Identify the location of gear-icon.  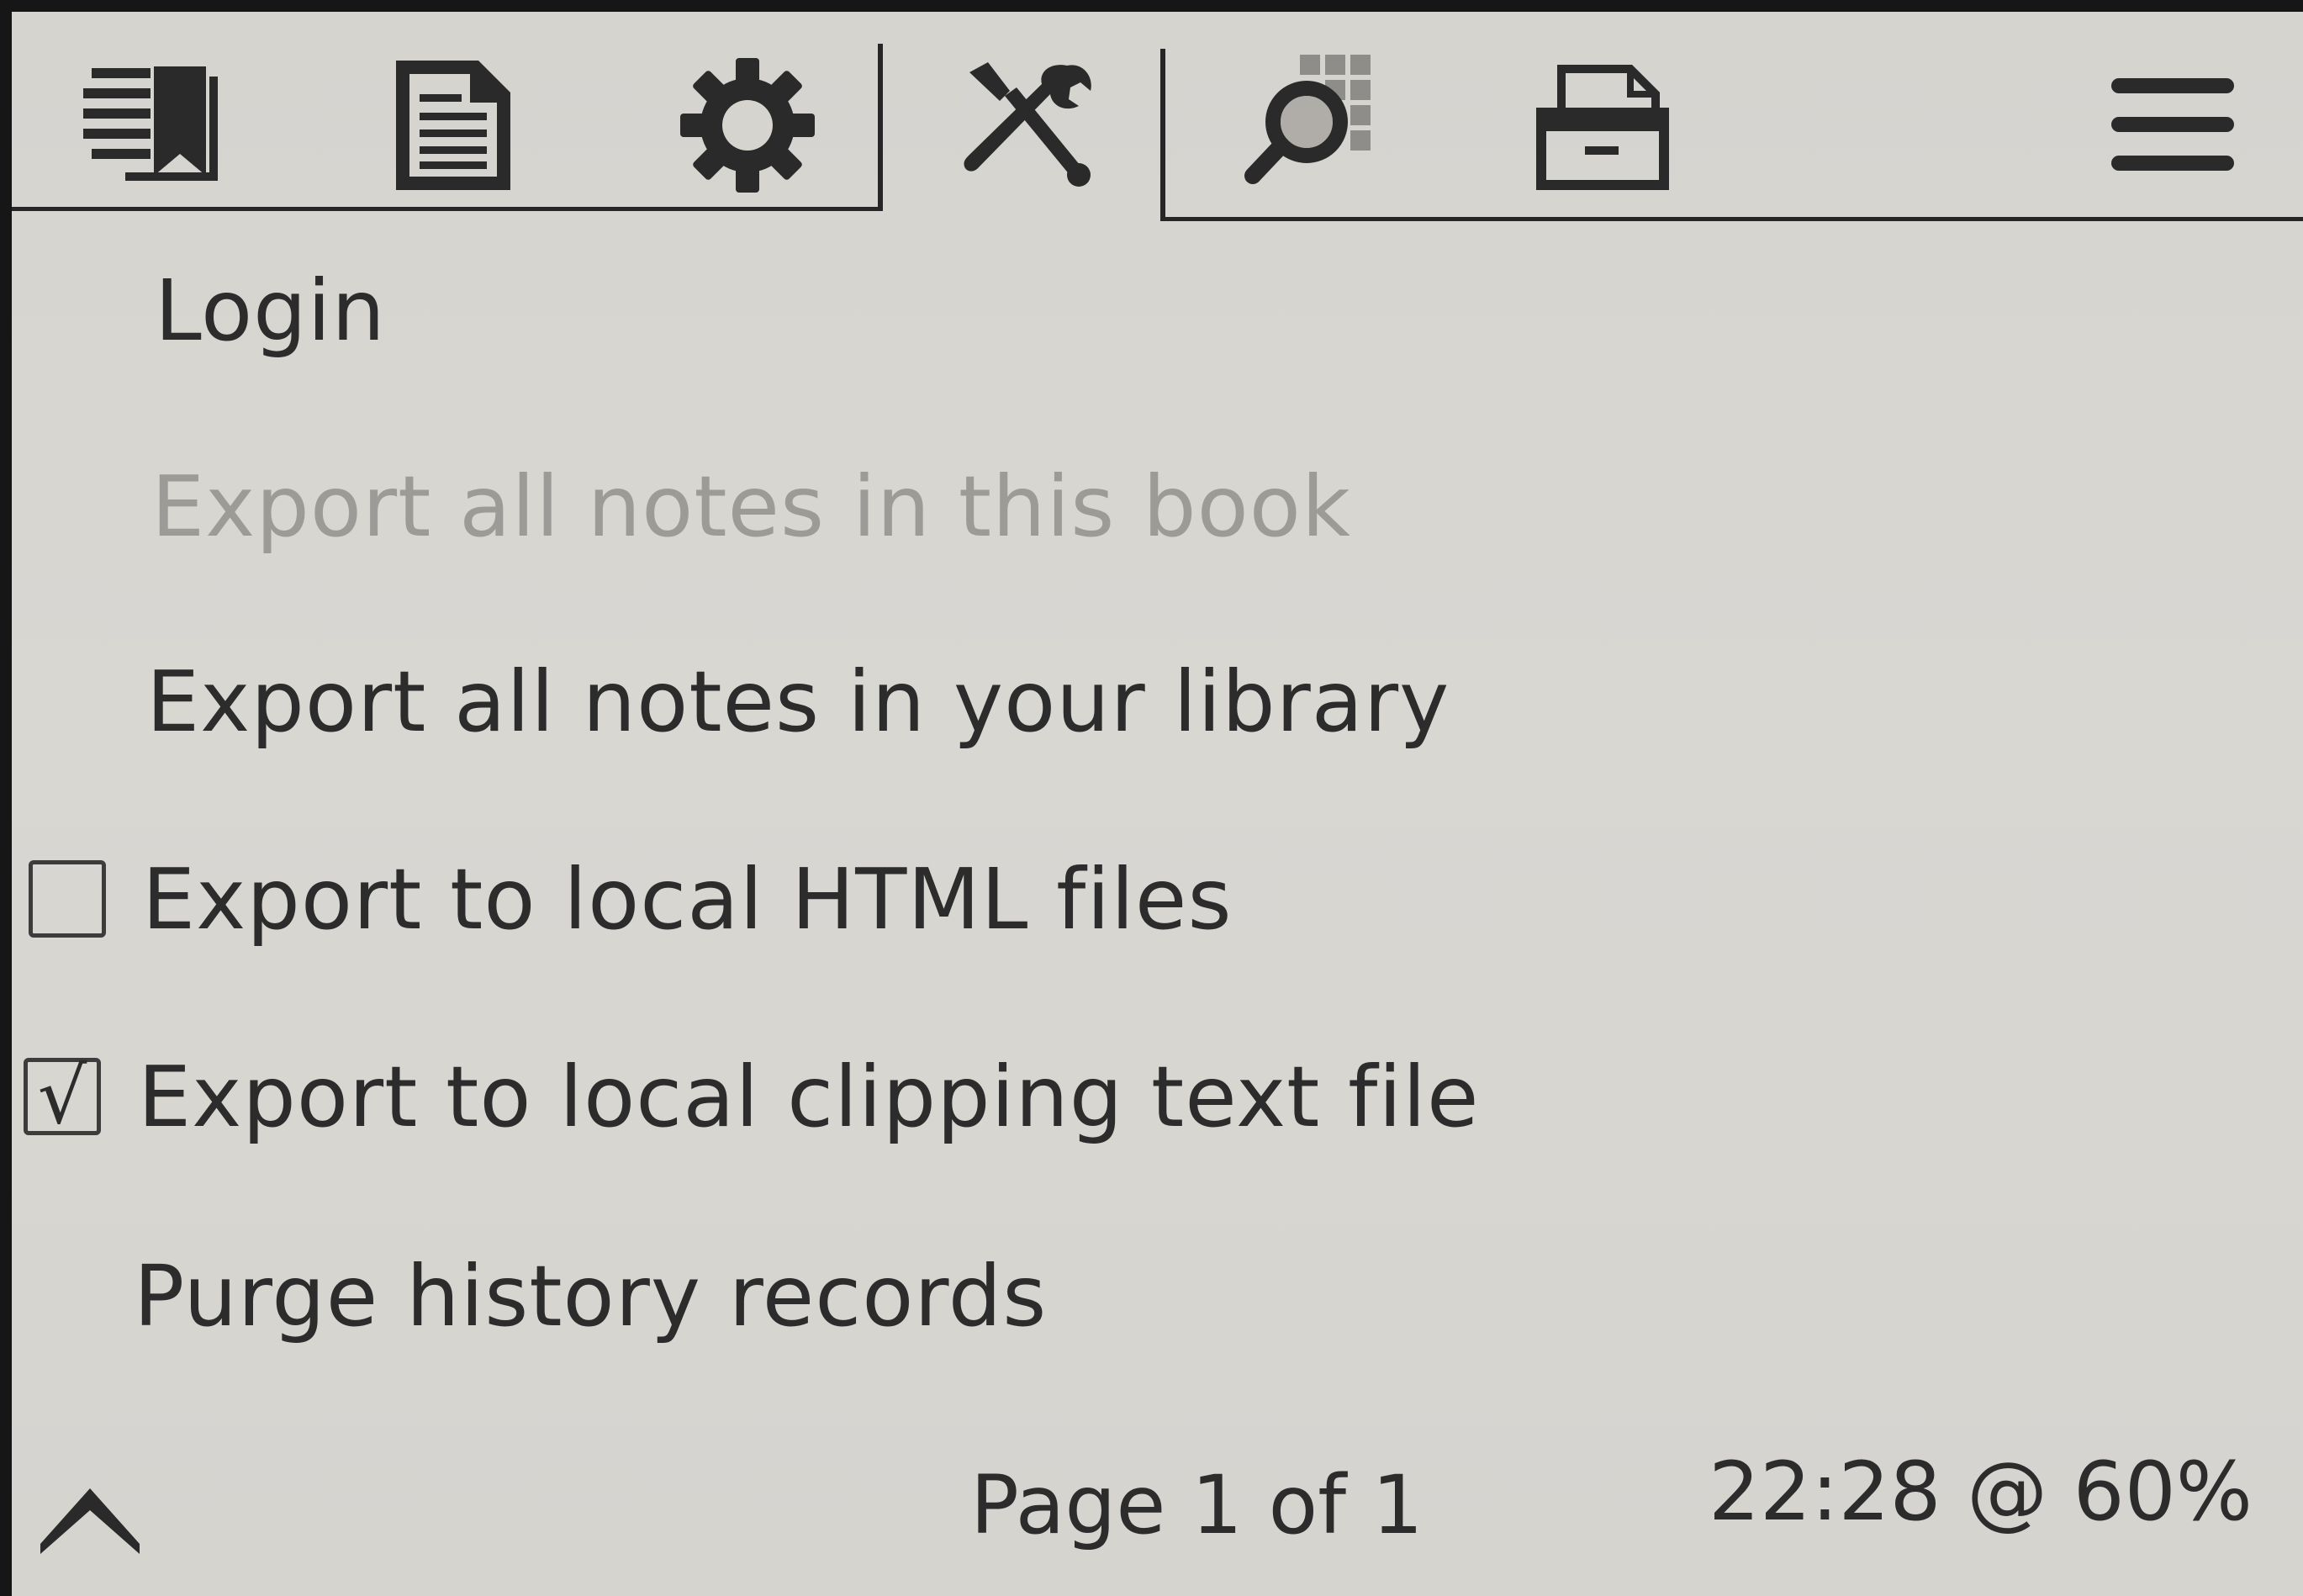
(747, 125).